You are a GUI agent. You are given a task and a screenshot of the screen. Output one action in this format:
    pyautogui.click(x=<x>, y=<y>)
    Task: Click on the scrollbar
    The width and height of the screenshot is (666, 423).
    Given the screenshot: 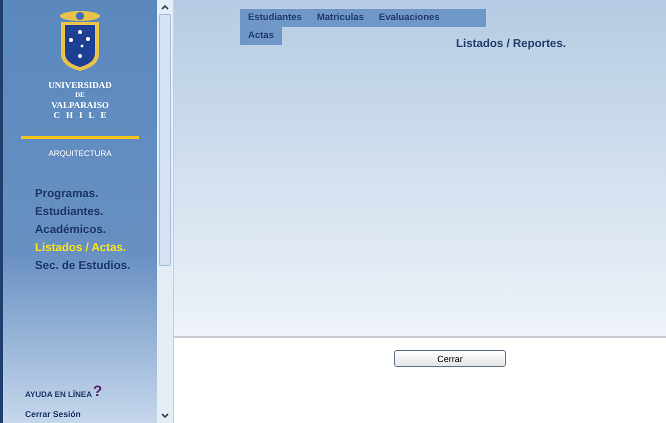 What is the action you would take?
    pyautogui.click(x=165, y=211)
    